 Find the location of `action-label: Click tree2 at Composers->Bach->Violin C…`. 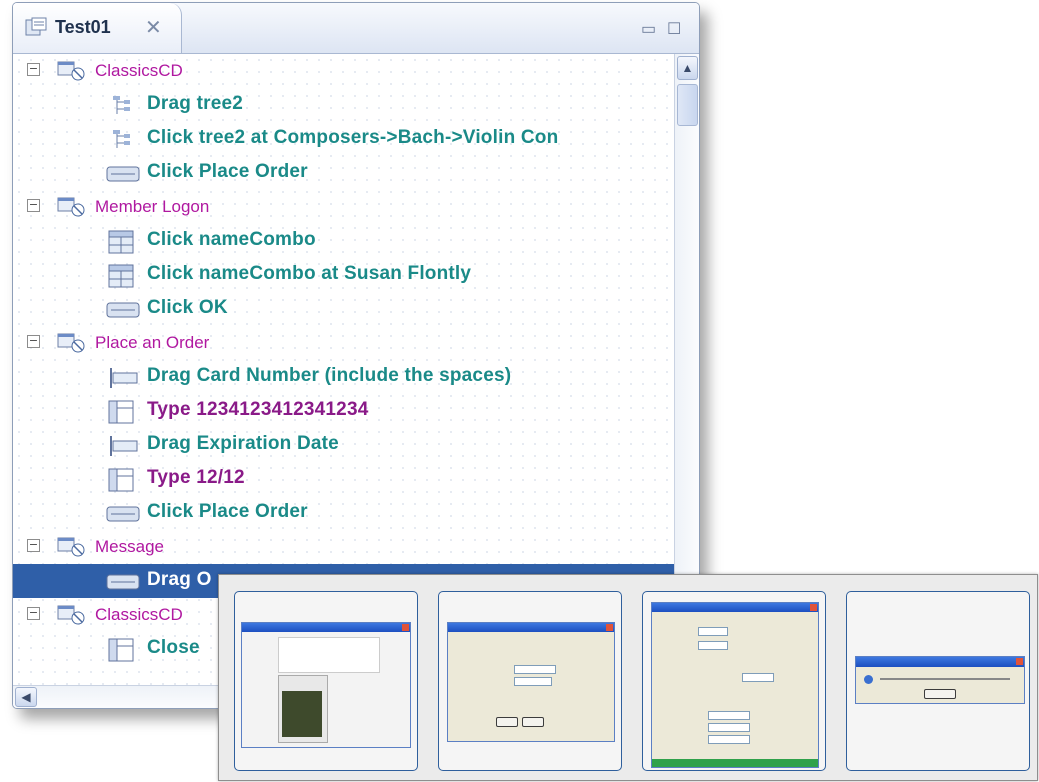

action-label: Click tree2 at Composers->Bach->Violin C… is located at coordinates (353, 137).